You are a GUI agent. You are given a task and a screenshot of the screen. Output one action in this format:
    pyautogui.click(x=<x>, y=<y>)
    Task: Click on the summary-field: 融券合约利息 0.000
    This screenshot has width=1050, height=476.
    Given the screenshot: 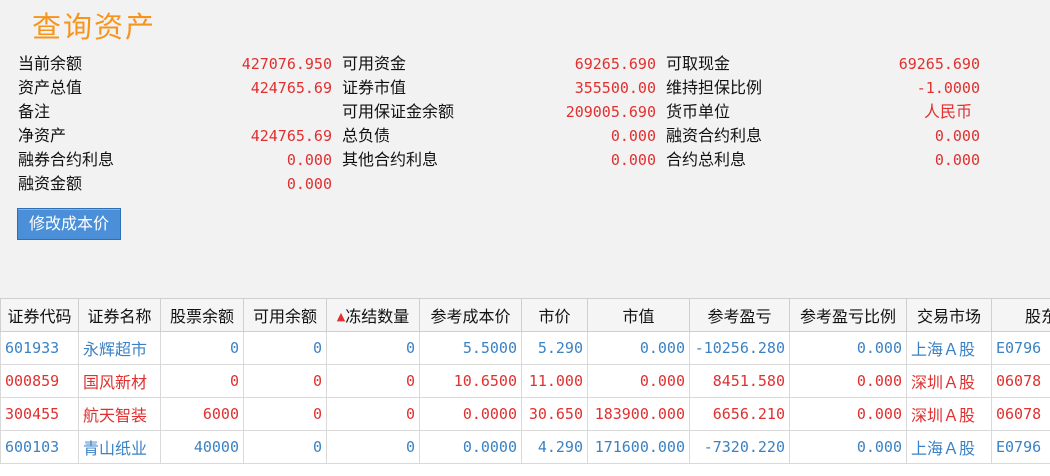 What is the action you would take?
    pyautogui.click(x=180, y=160)
    